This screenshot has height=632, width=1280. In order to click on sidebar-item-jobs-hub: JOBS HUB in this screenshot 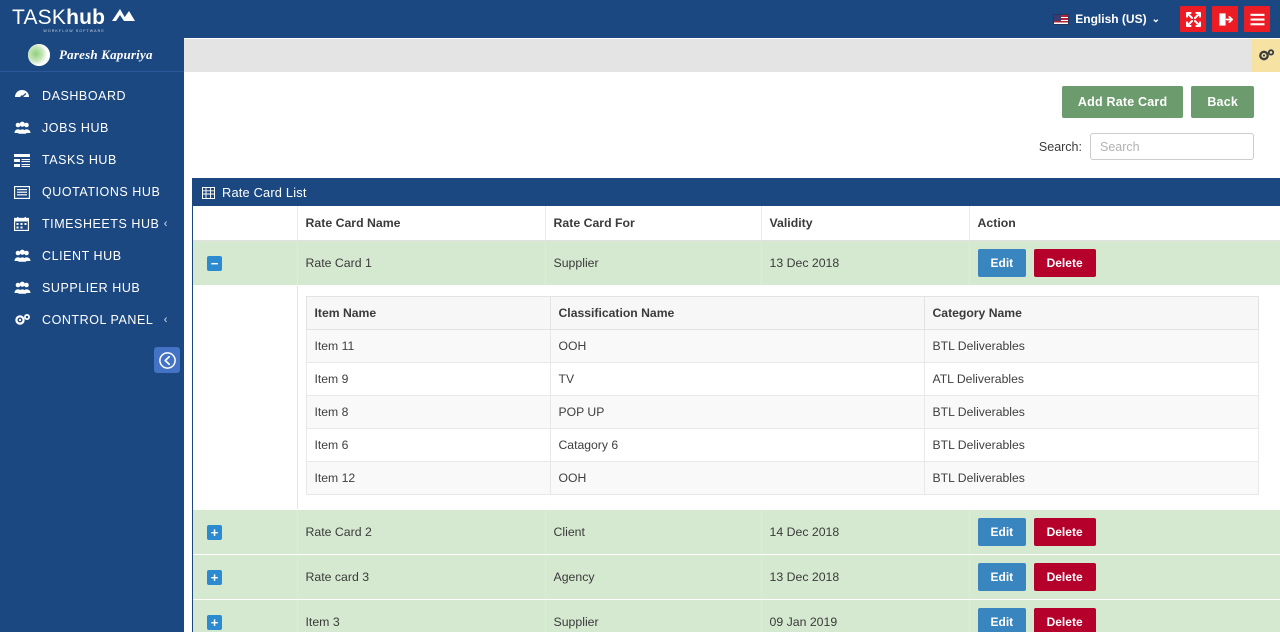, I will do `click(92, 128)`.